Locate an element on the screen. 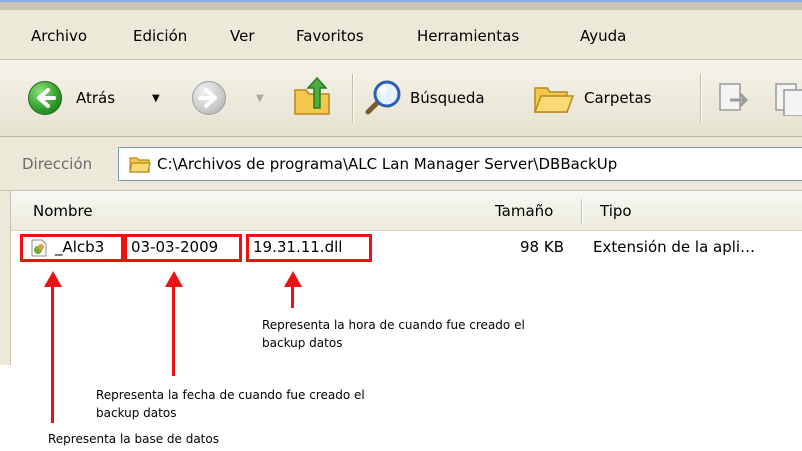 Image resolution: width=802 pixels, height=451 pixels. time-arrow-line is located at coordinates (292, 297).